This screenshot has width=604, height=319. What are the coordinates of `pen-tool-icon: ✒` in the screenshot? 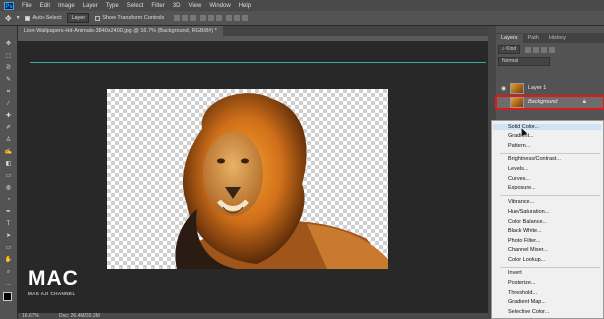 It's located at (8, 212).